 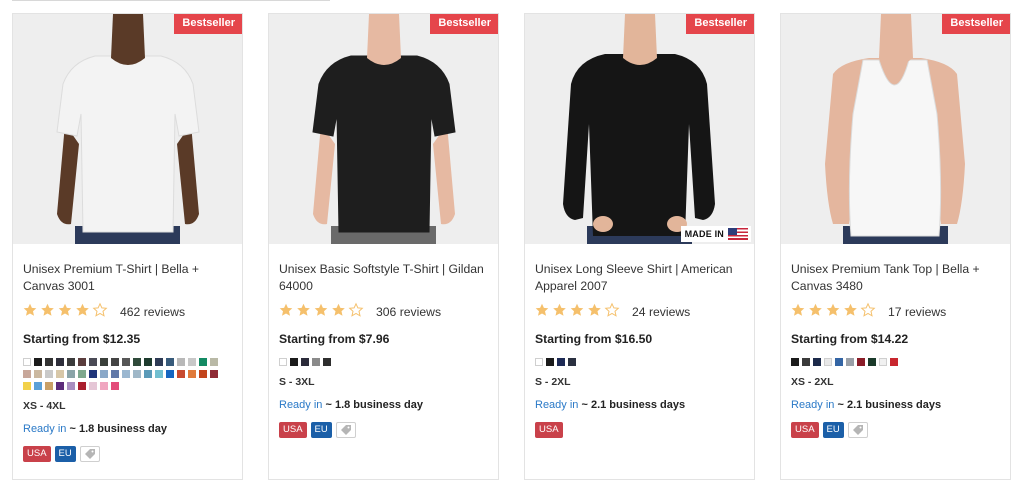 What do you see at coordinates (152, 312) in the screenshot?
I see `review-count: 462 reviews` at bounding box center [152, 312].